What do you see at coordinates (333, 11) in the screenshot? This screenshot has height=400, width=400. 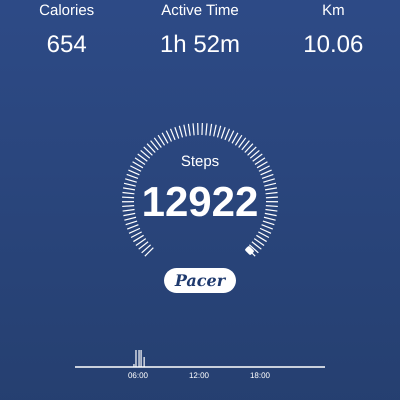 I see `stat-label: Km` at bounding box center [333, 11].